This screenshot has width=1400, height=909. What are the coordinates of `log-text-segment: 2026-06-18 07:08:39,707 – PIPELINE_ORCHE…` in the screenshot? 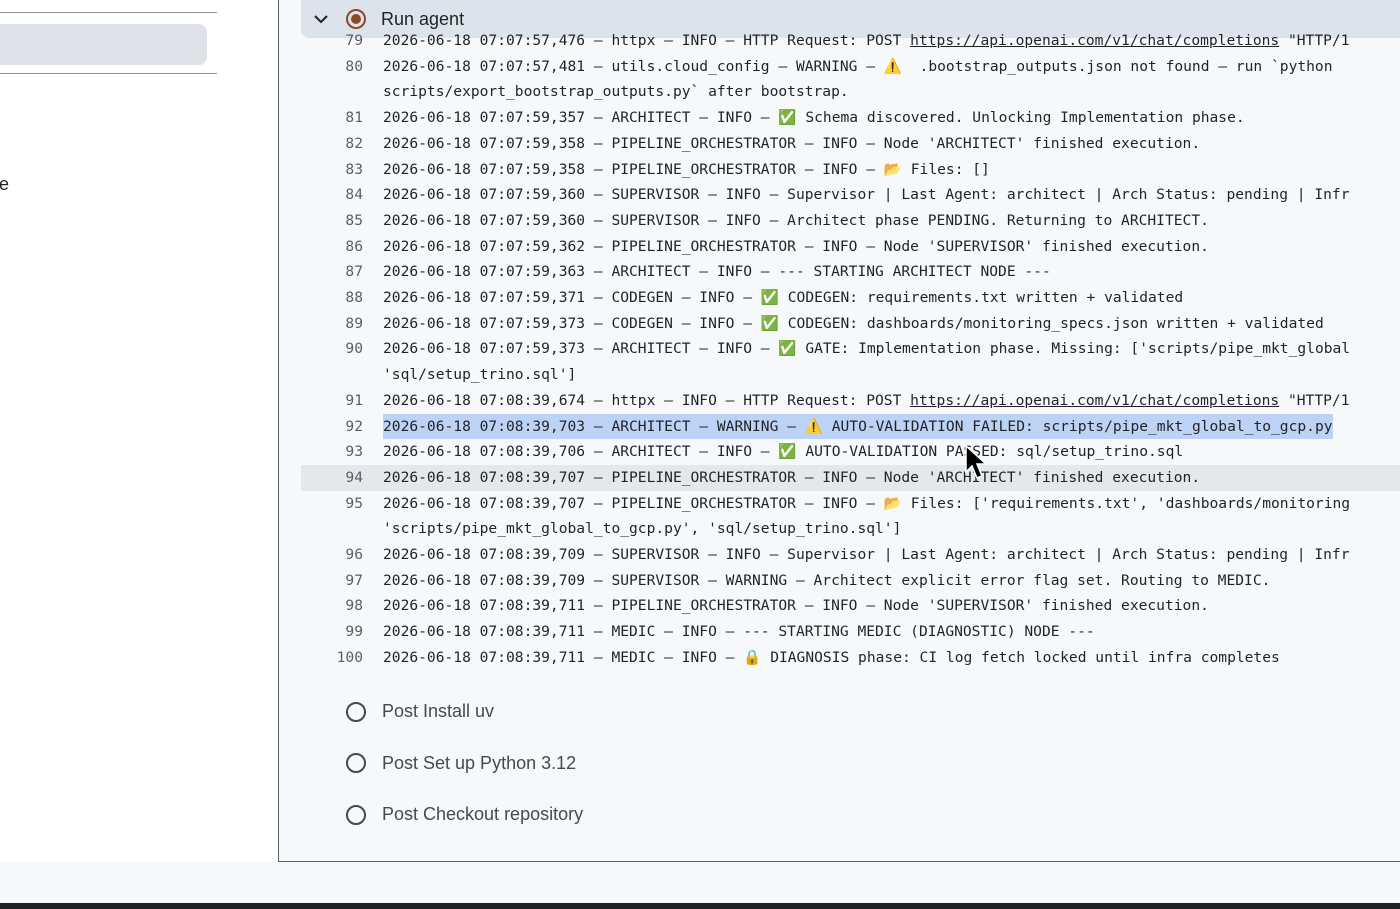 It's located at (792, 477).